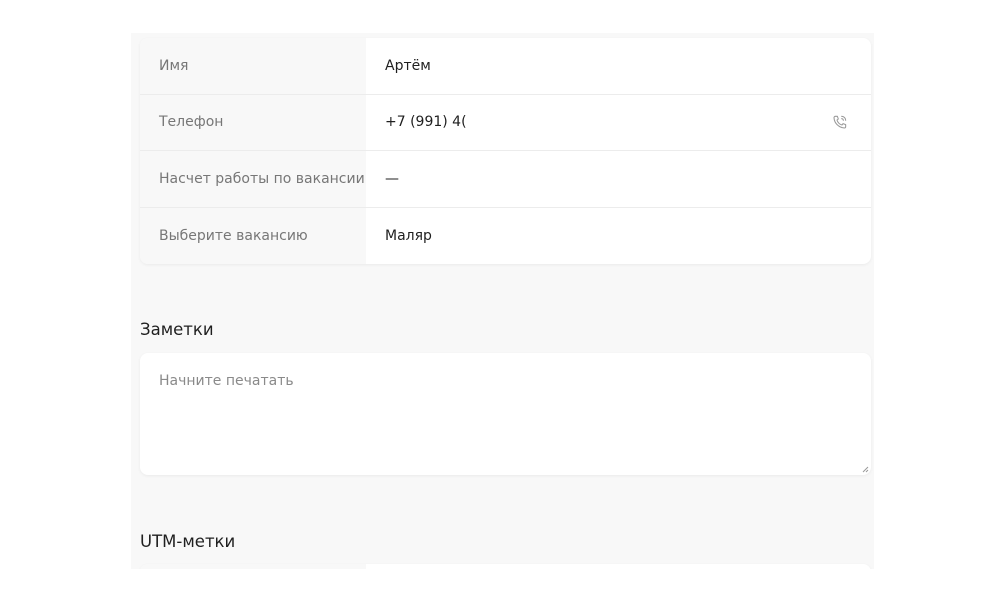 This screenshot has height=602, width=1004. I want to click on notes-textarea, so click(505, 414).